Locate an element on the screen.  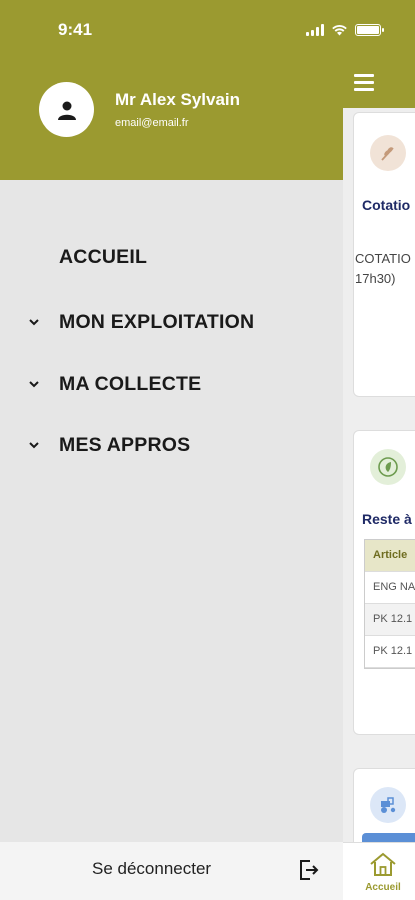
bottom-tab-bar: Accueil is located at coordinates (379, 871).